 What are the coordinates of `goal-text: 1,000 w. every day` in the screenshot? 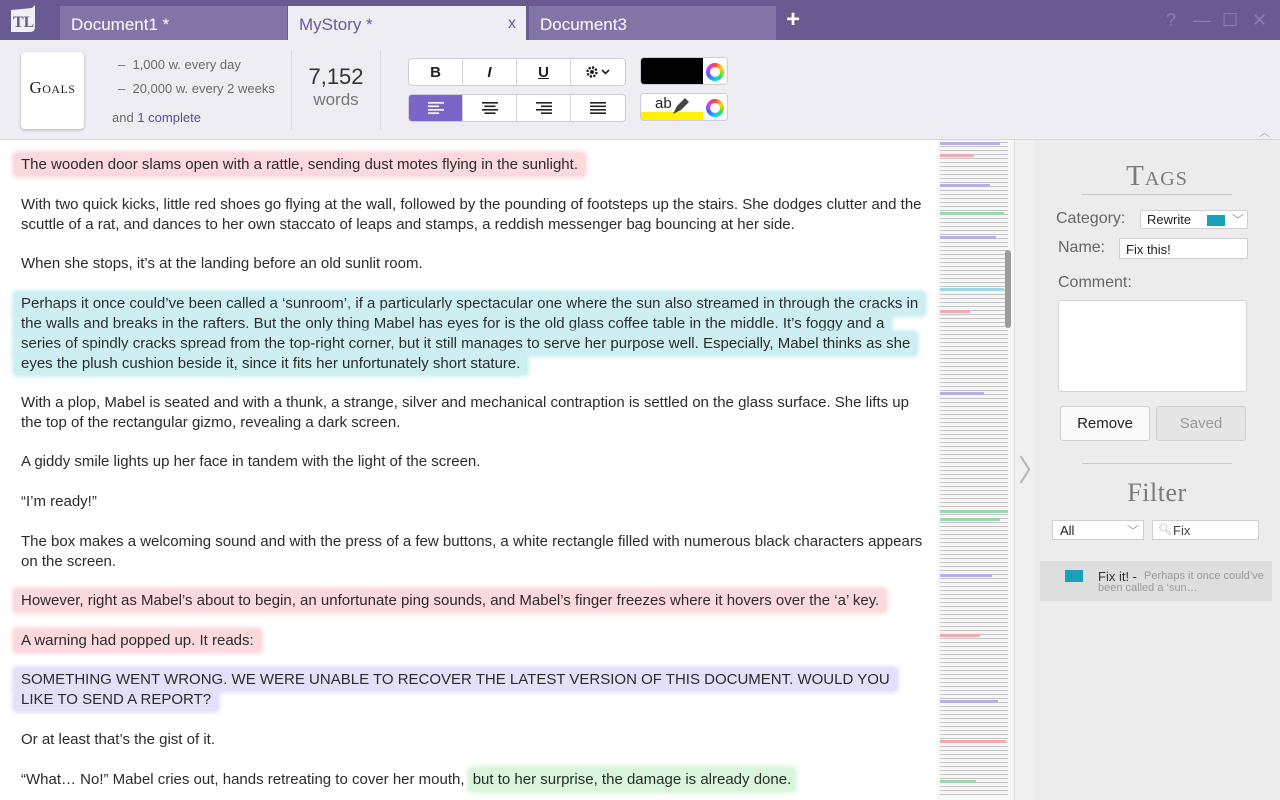 It's located at (186, 64).